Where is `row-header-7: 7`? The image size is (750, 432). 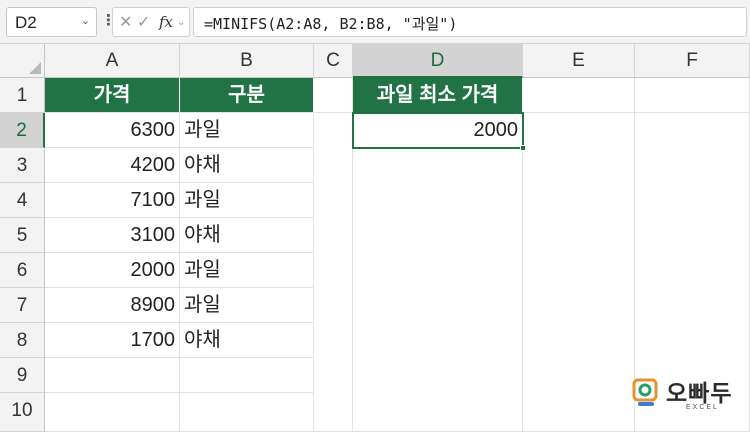
row-header-7: 7 is located at coordinates (22, 305).